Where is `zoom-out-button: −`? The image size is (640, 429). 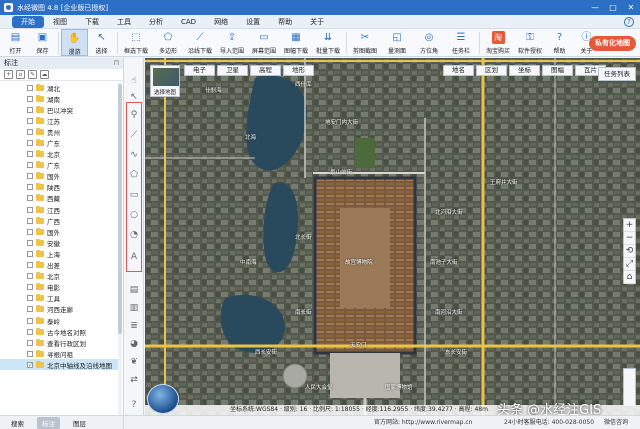 zoom-out-button: − is located at coordinates (629, 238).